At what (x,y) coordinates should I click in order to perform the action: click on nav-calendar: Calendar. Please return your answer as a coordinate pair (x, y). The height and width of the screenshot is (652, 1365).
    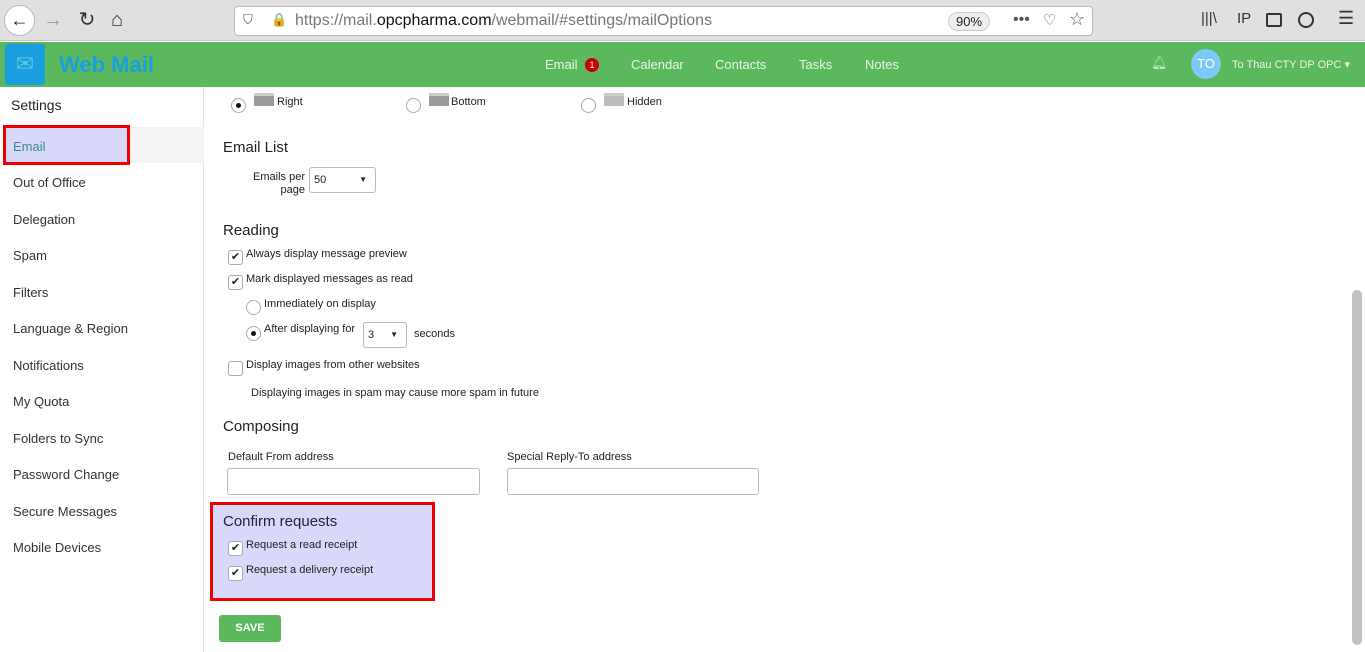
    Looking at the image, I should click on (657, 64).